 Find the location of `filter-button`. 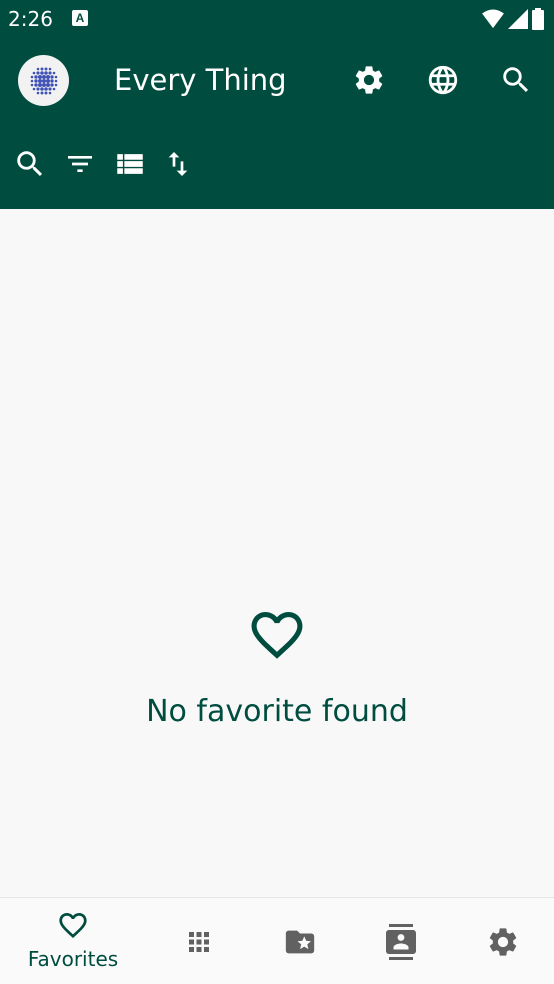

filter-button is located at coordinates (80, 164).